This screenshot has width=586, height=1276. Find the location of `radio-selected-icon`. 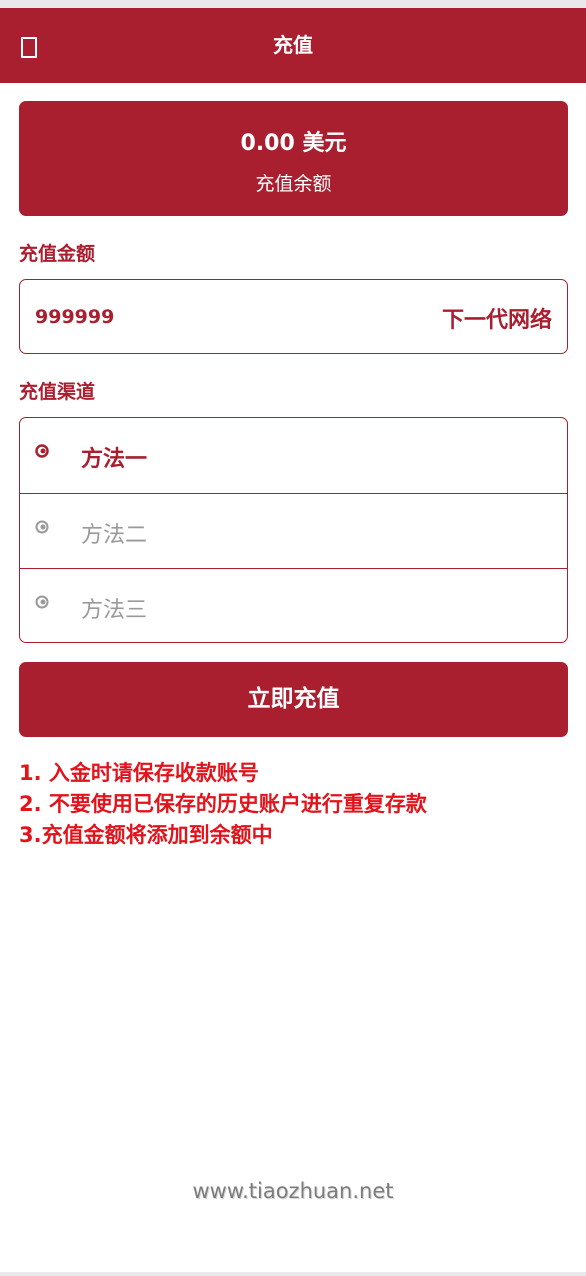

radio-selected-icon is located at coordinates (42, 451).